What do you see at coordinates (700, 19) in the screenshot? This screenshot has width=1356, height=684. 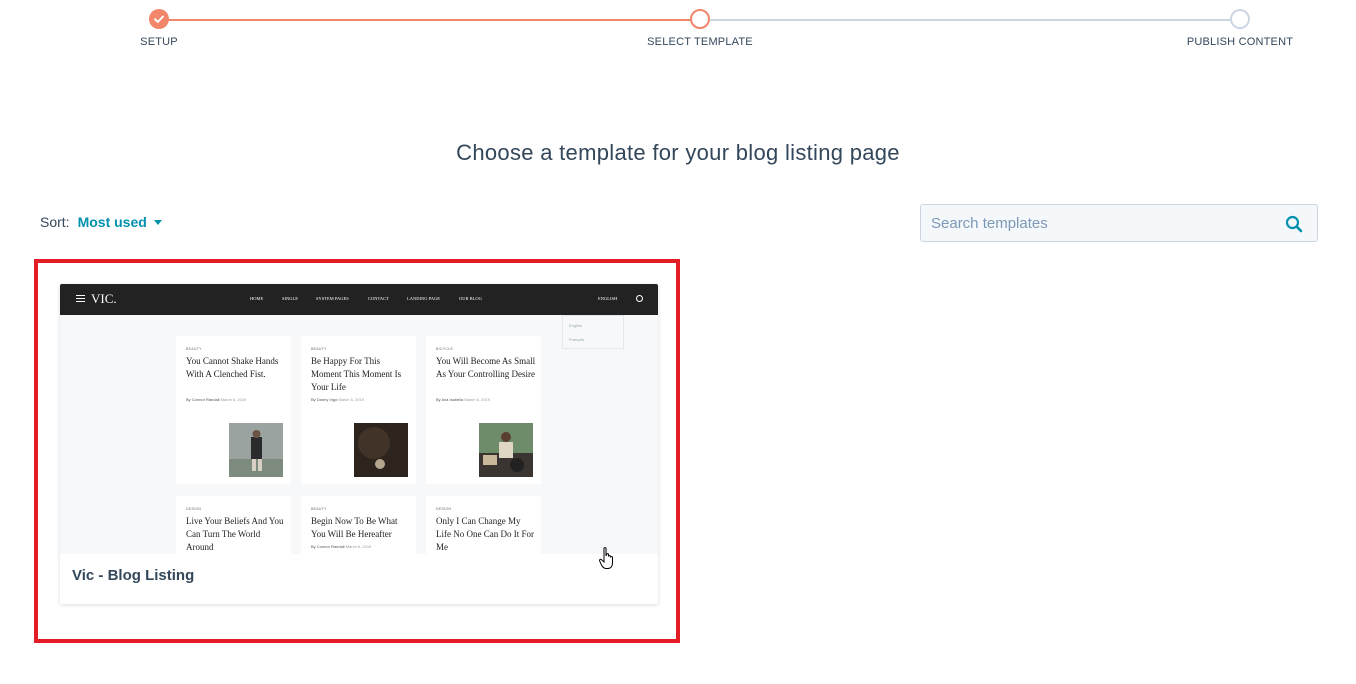 I see `current-step-icon` at bounding box center [700, 19].